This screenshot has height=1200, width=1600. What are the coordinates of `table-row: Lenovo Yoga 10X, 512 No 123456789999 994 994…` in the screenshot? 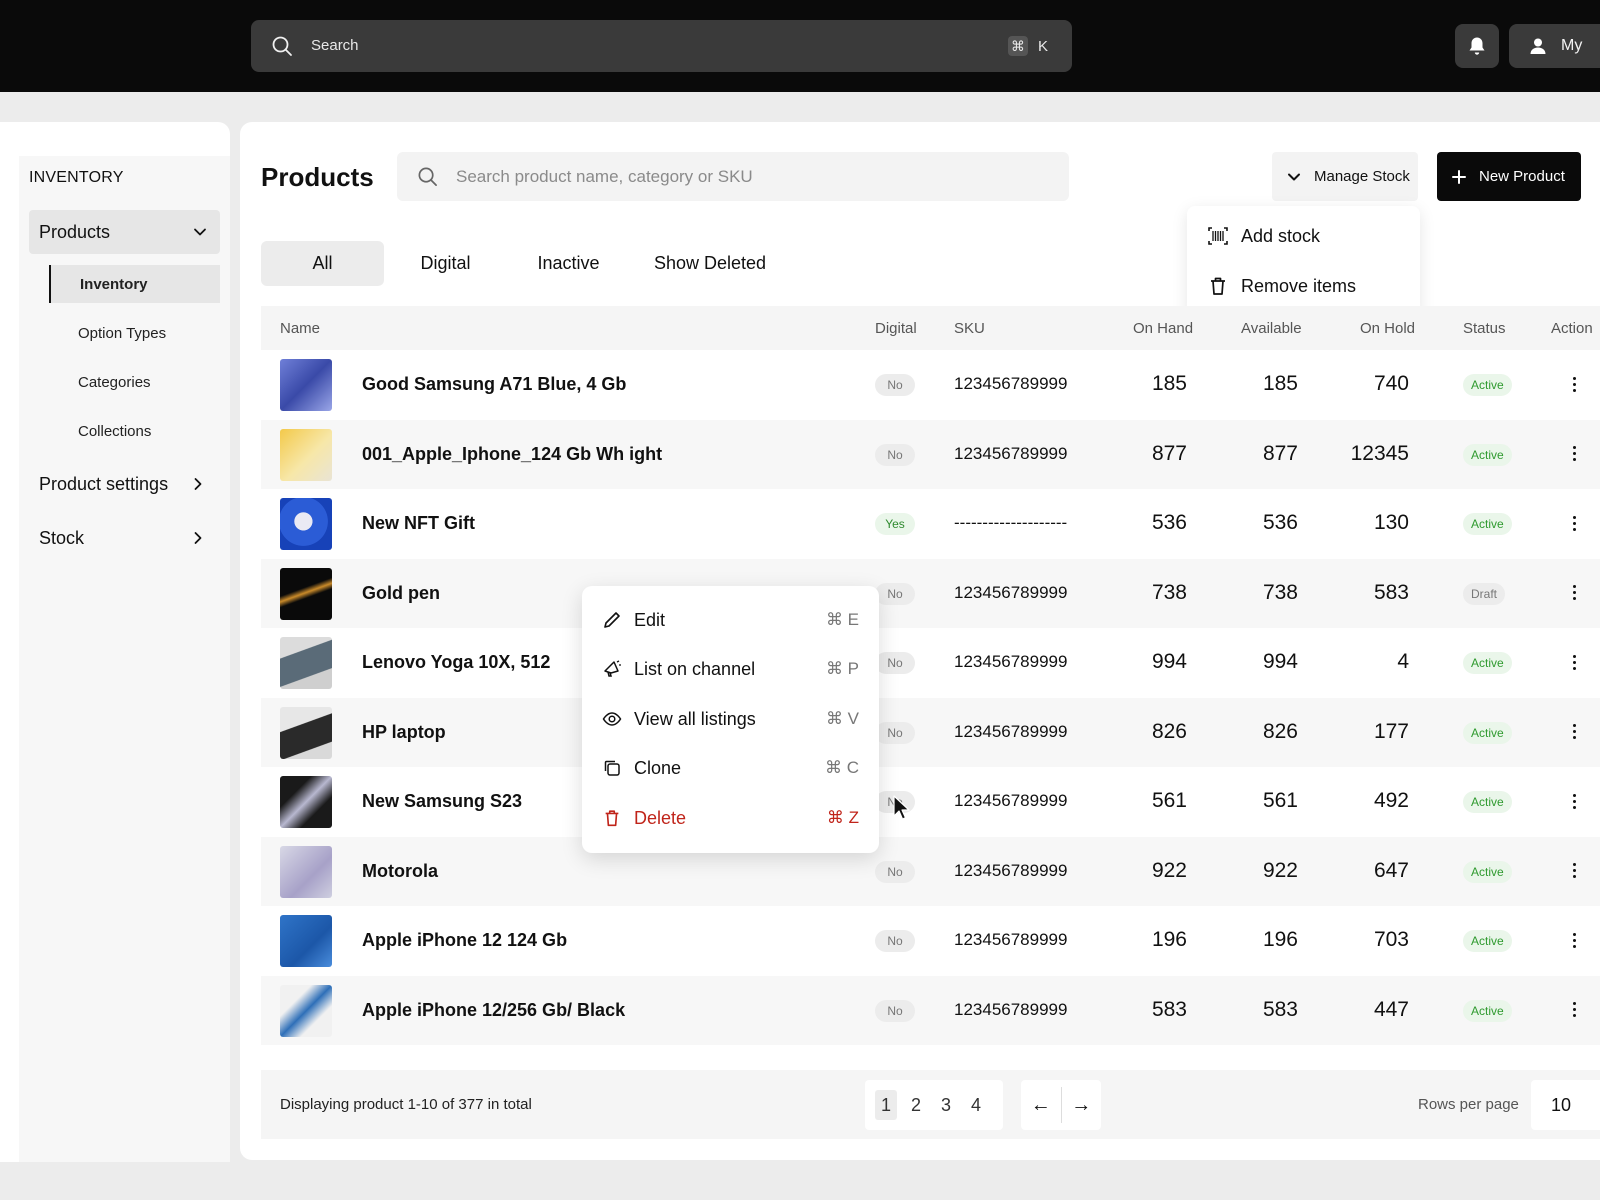 It's located at (930, 662).